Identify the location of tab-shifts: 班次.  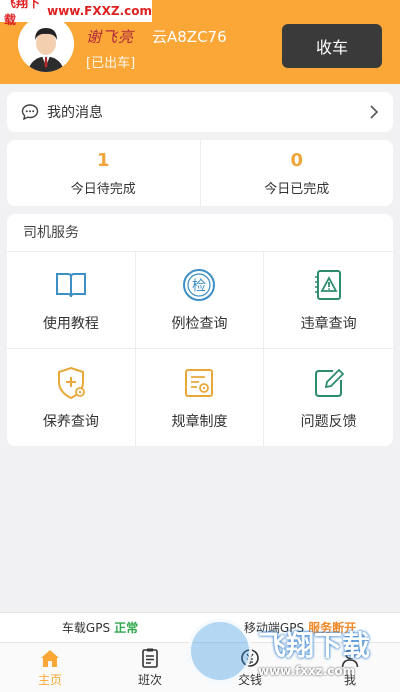
(150, 667).